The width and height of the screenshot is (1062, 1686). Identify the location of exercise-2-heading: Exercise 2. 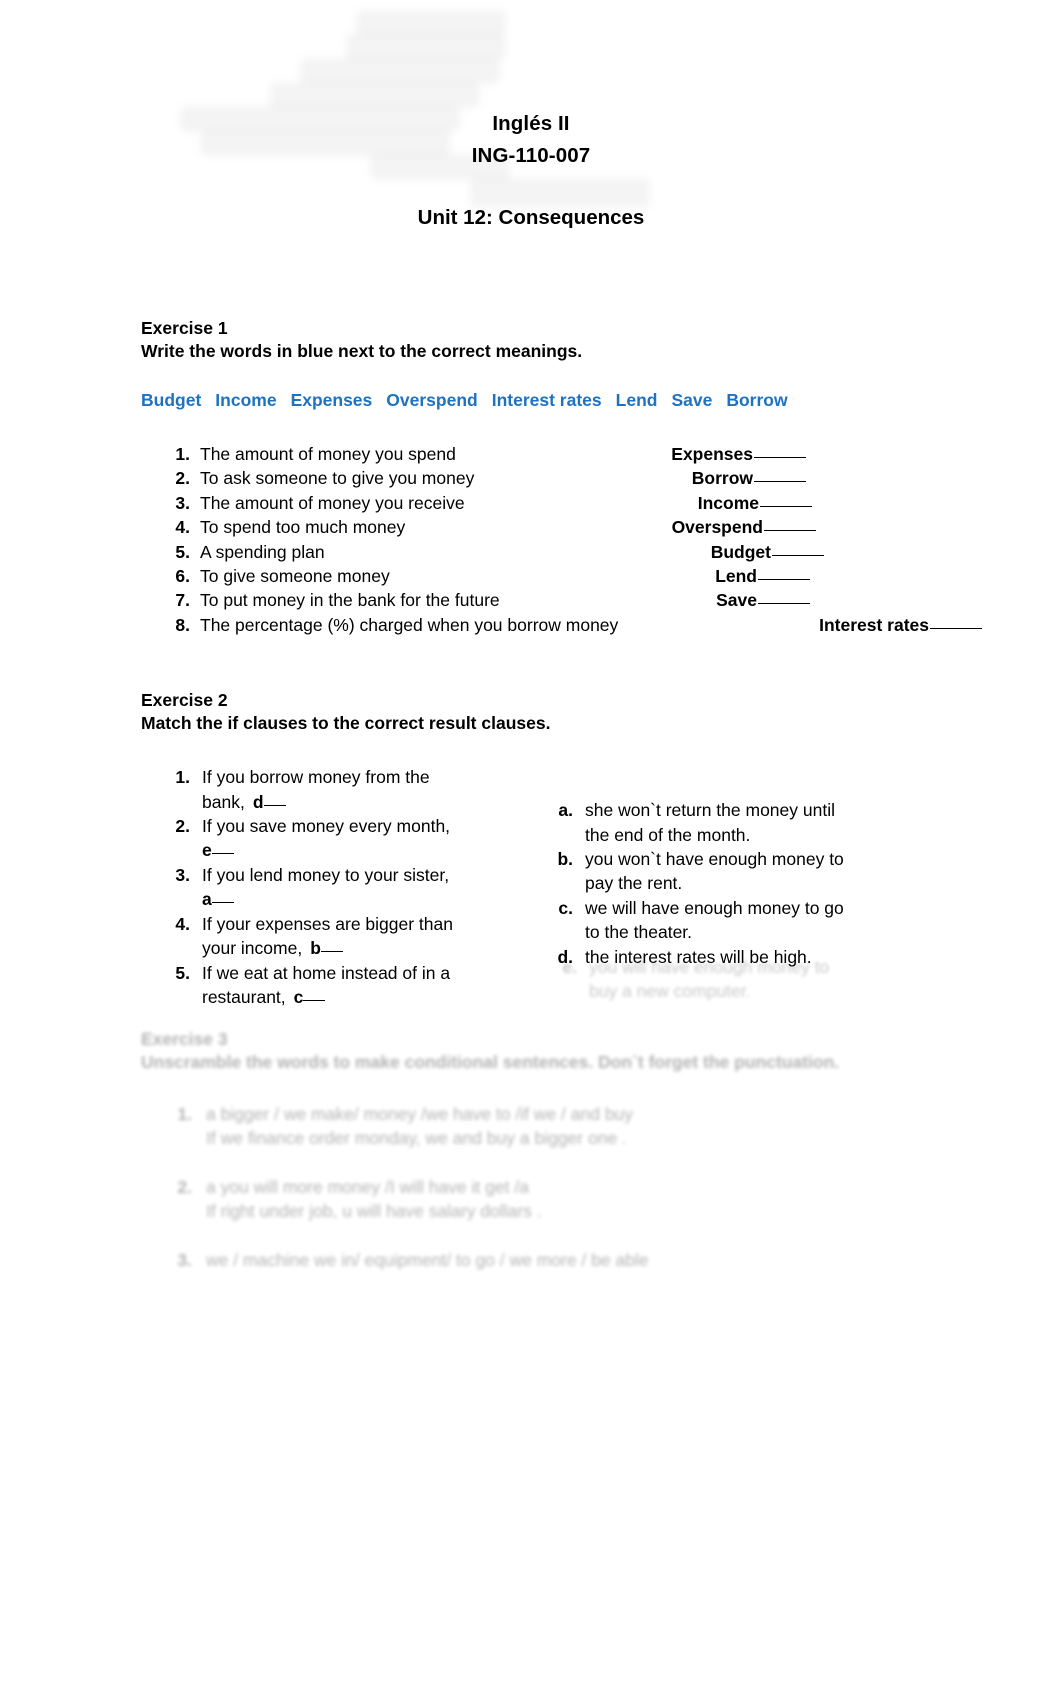
(184, 700).